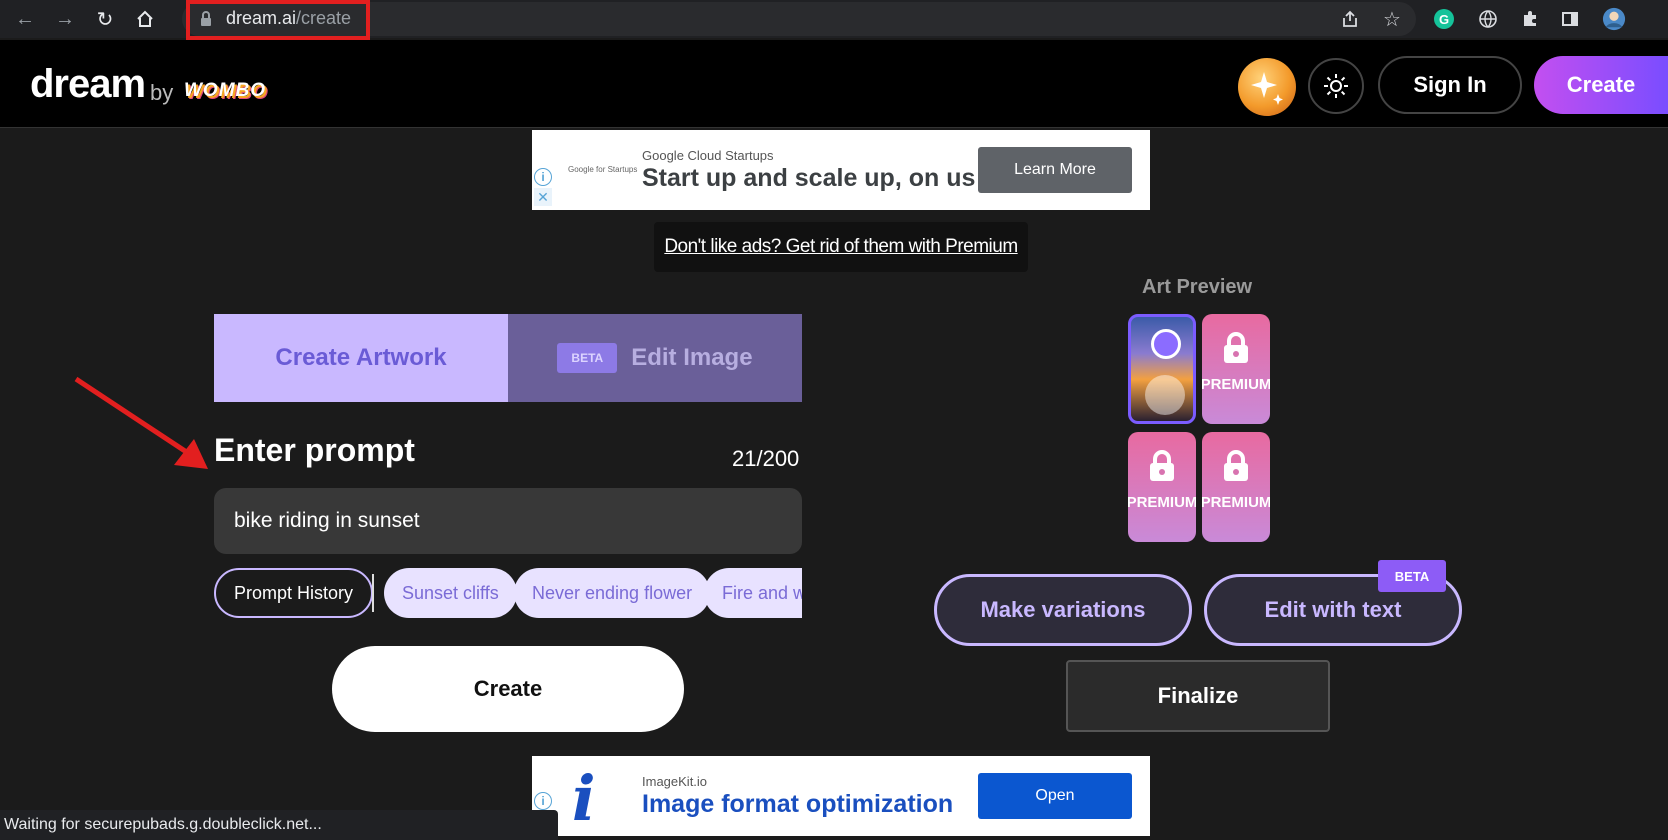 The width and height of the screenshot is (1668, 840). What do you see at coordinates (708, 155) in the screenshot?
I see `ad-brand: Google Cloud Startups` at bounding box center [708, 155].